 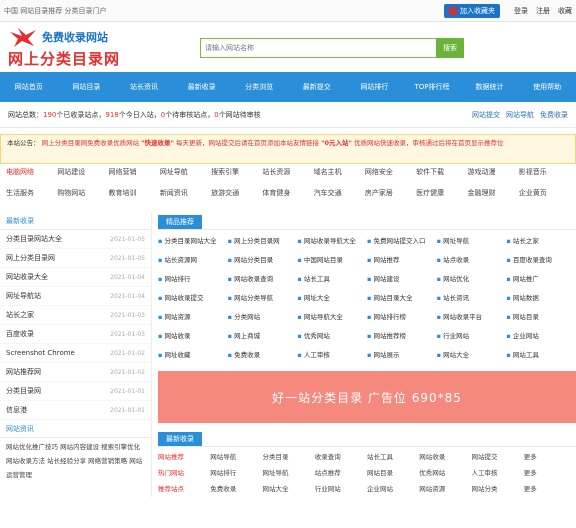 What do you see at coordinates (441, 198) in the screenshot?
I see `category-link: 医疗健康` at bounding box center [441, 198].